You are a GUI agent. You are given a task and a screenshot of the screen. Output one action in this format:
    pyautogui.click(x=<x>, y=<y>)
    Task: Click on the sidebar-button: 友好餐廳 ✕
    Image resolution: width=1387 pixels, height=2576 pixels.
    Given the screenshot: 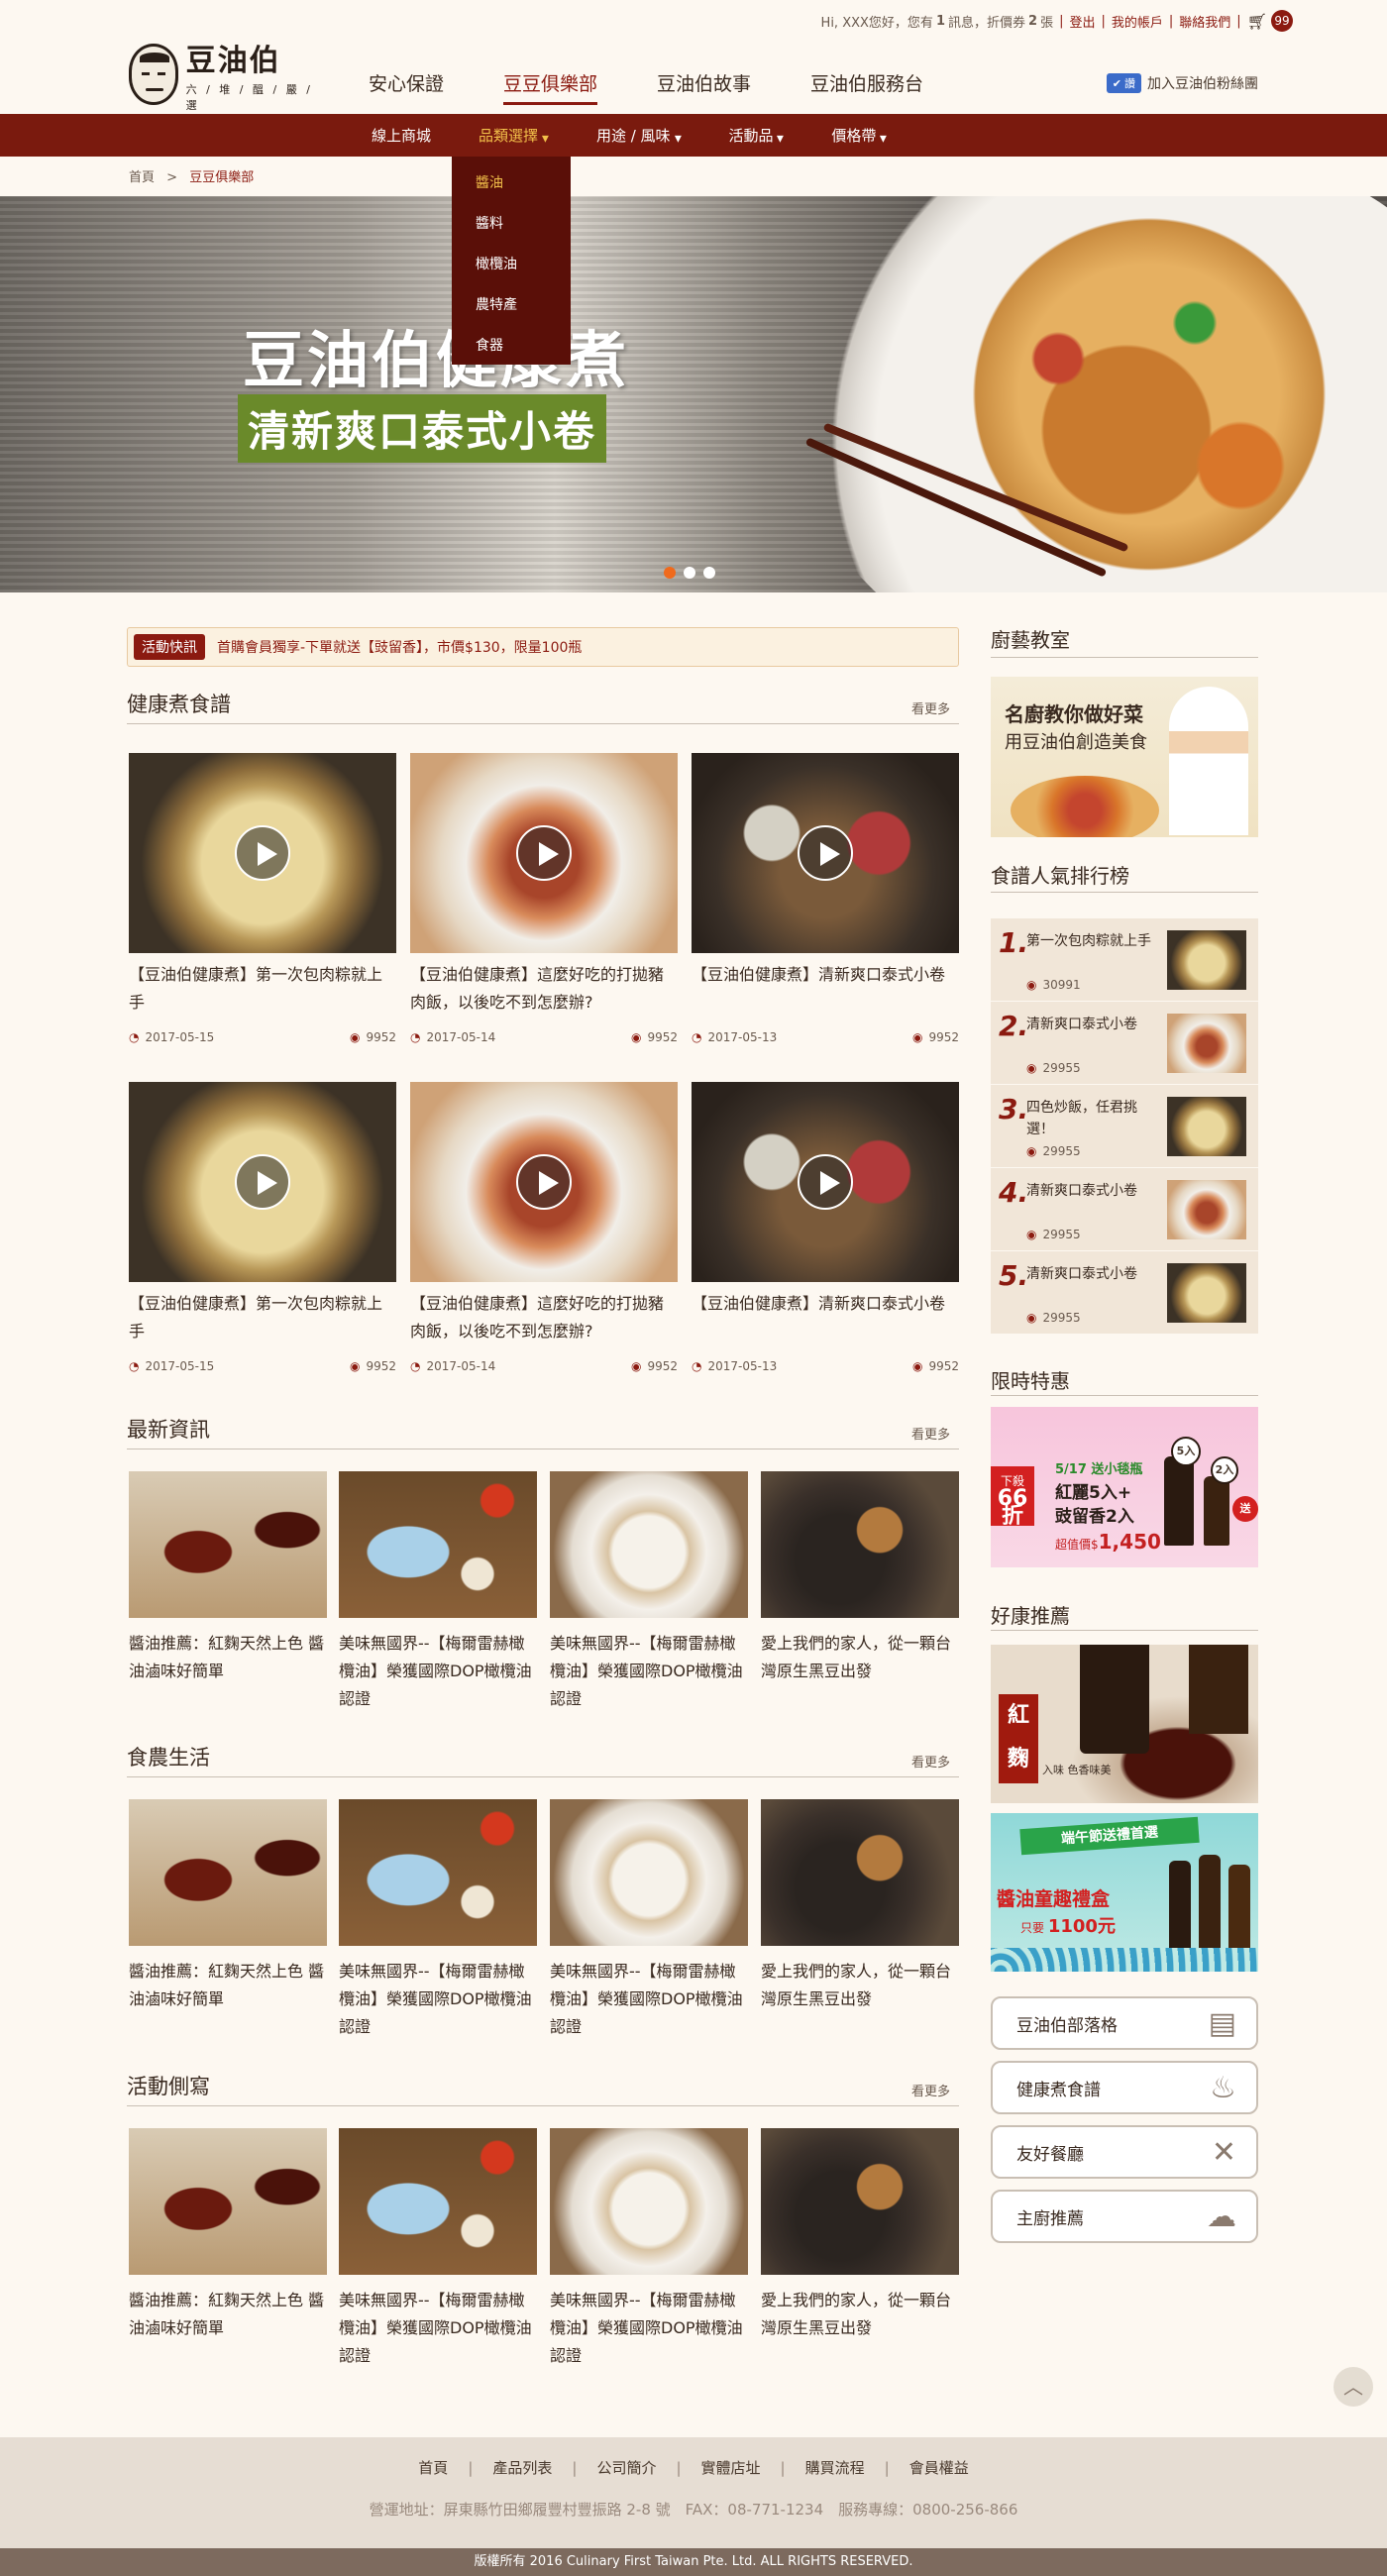 What is the action you would take?
    pyautogui.click(x=1124, y=2152)
    